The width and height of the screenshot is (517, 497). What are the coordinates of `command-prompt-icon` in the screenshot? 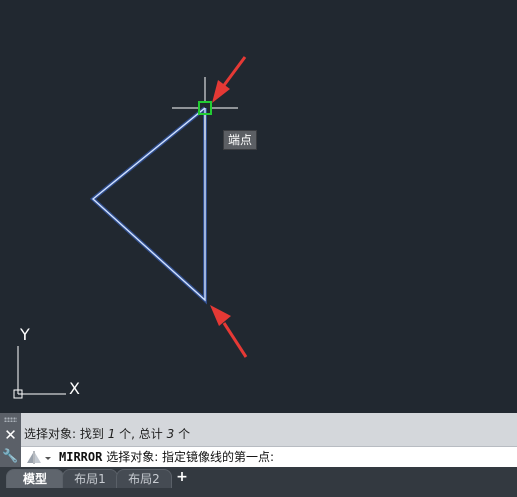 It's located at (40, 457).